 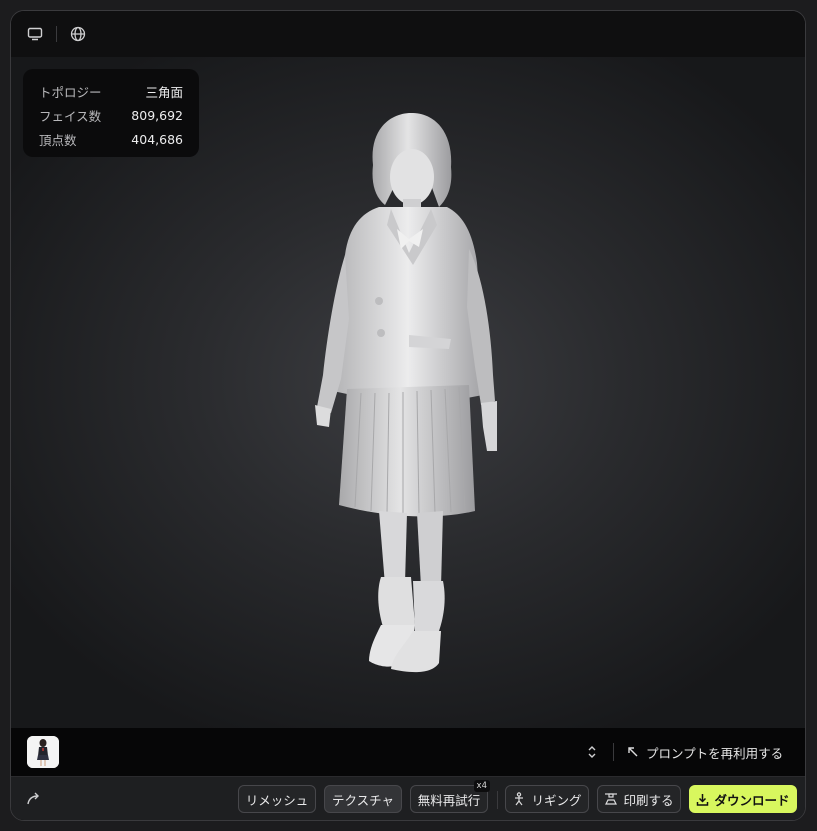 What do you see at coordinates (35, 34) in the screenshot?
I see `monitor-icon` at bounding box center [35, 34].